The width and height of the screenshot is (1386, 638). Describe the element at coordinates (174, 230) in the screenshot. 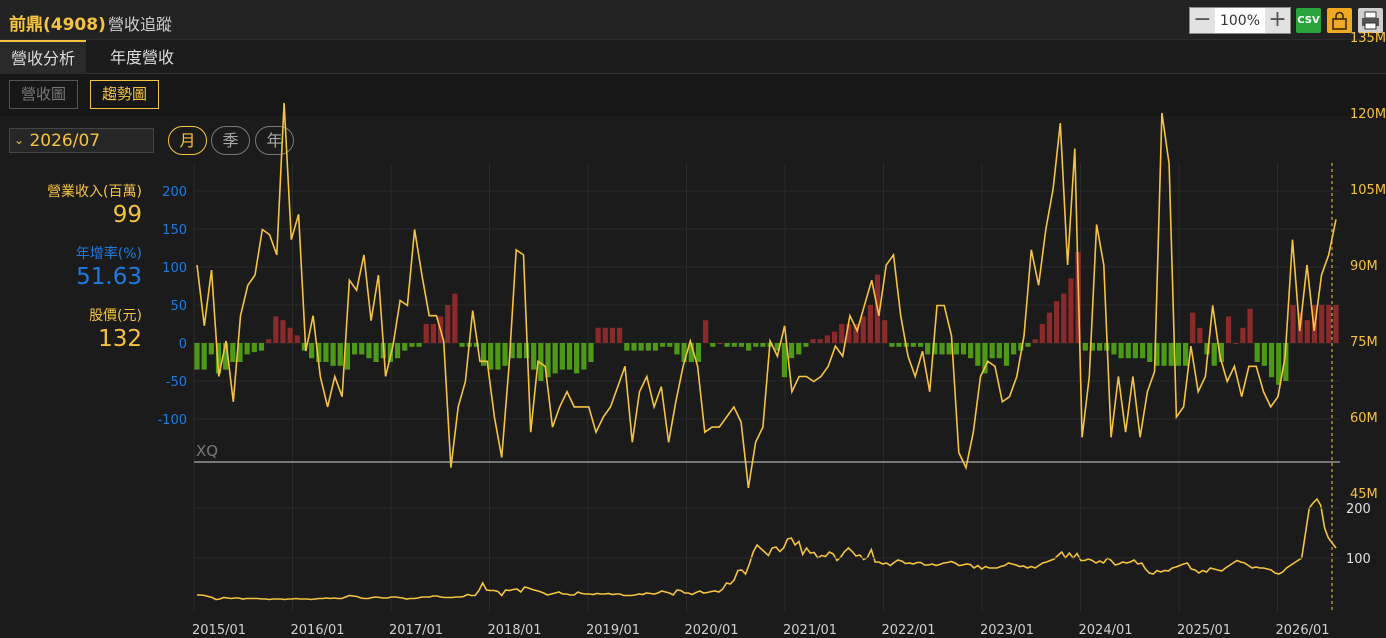

I see `left-axis-tick-label: 150` at that location.